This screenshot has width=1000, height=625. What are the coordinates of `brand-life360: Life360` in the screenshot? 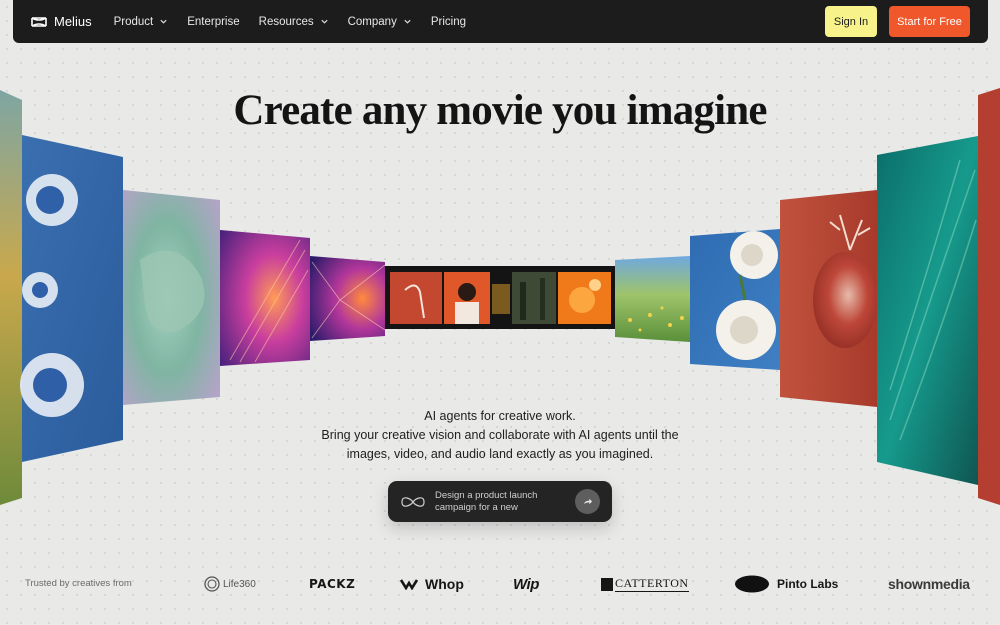 It's located at (230, 584).